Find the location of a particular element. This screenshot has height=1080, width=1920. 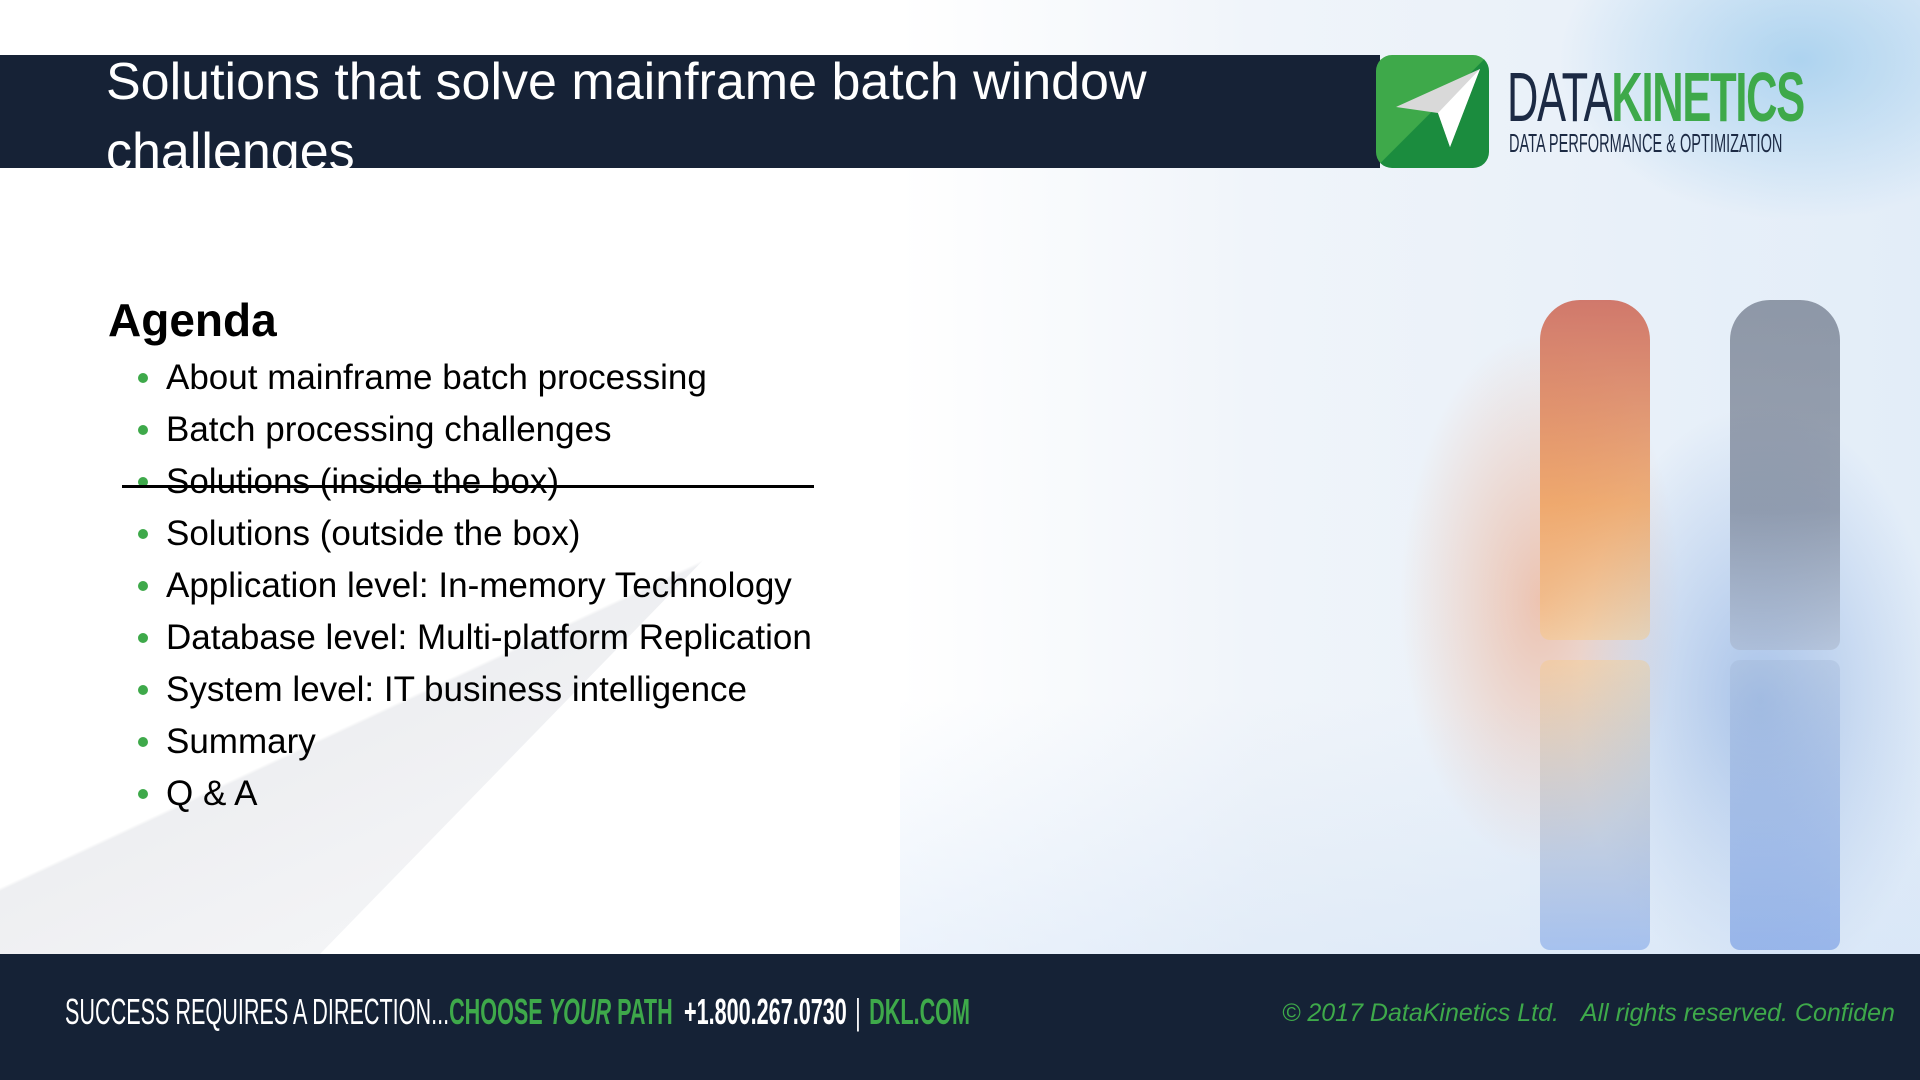

agenda-item-label: Application level: In-memory Technology is located at coordinates (479, 585).